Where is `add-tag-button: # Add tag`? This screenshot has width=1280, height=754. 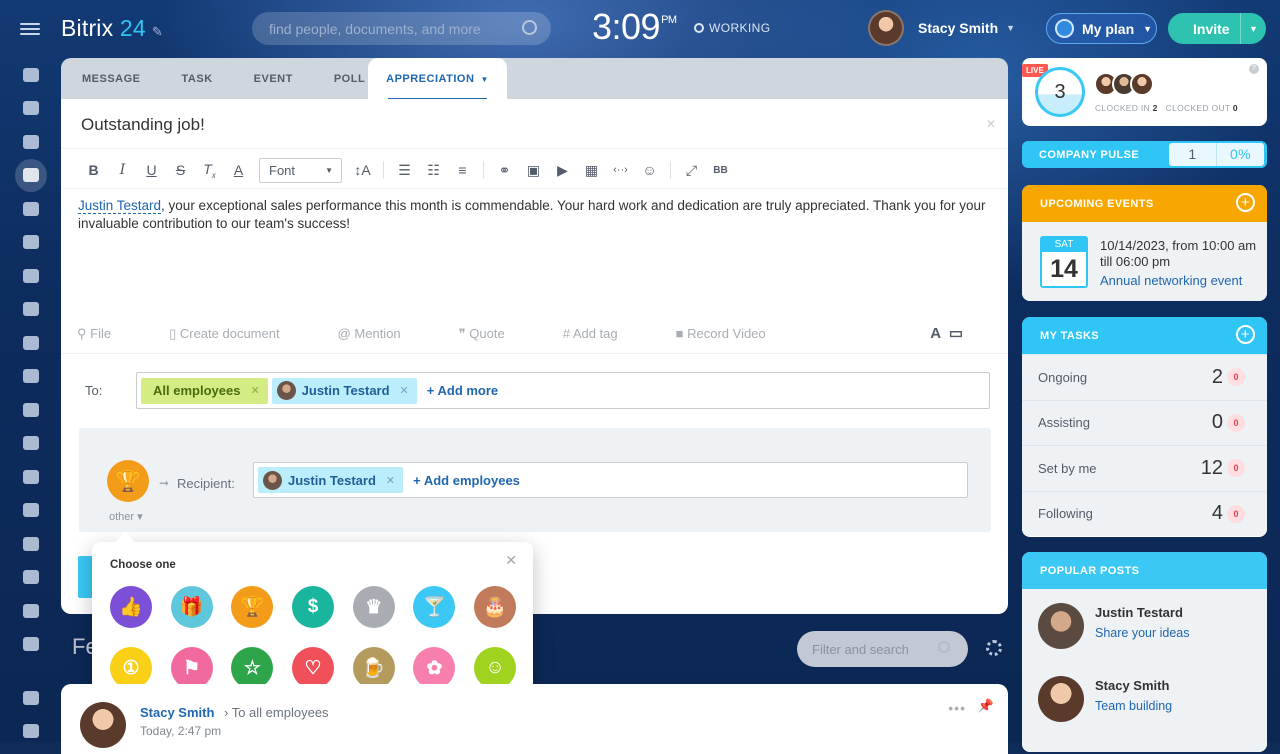
add-tag-button: # Add tag is located at coordinates (605, 334).